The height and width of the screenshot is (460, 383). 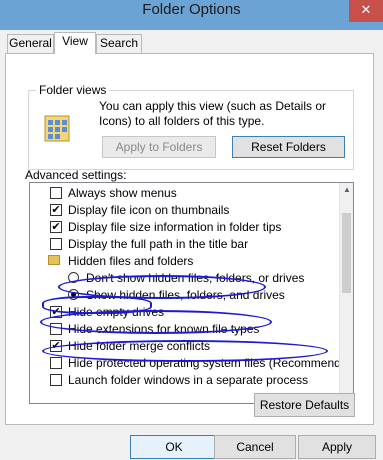 What do you see at coordinates (73, 294) in the screenshot?
I see `radio-selected` at bounding box center [73, 294].